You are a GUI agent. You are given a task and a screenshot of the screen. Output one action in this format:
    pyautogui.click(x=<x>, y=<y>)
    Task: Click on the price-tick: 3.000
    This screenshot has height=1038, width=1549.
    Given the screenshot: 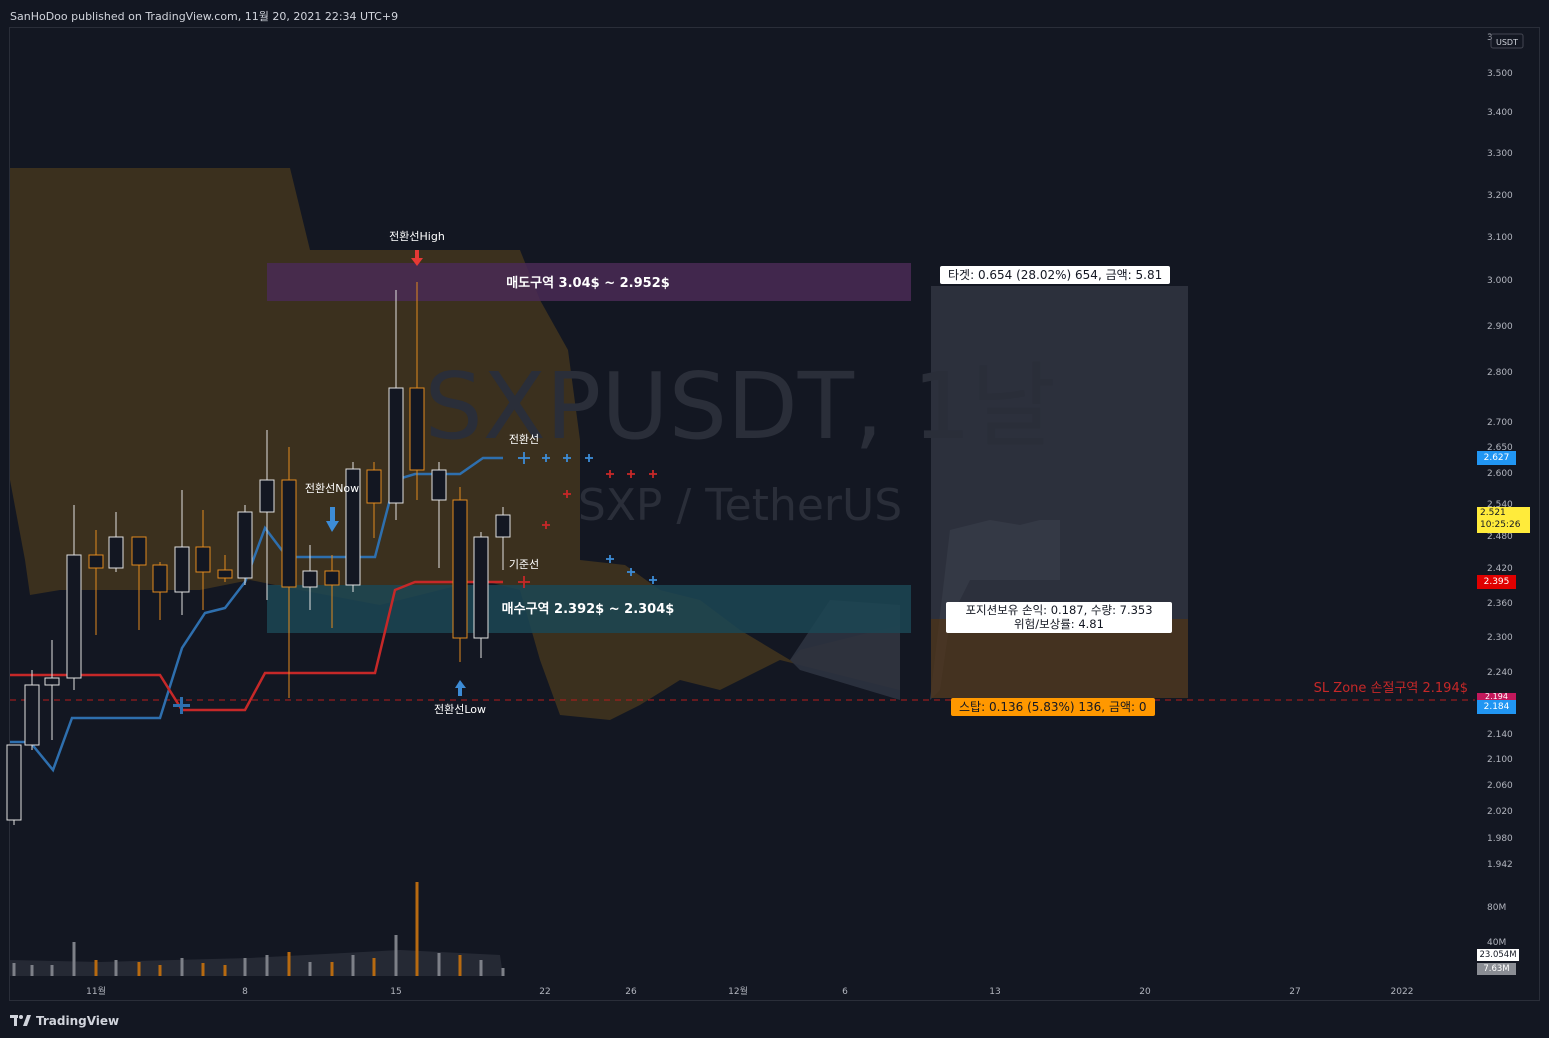 What is the action you would take?
    pyautogui.click(x=1500, y=281)
    